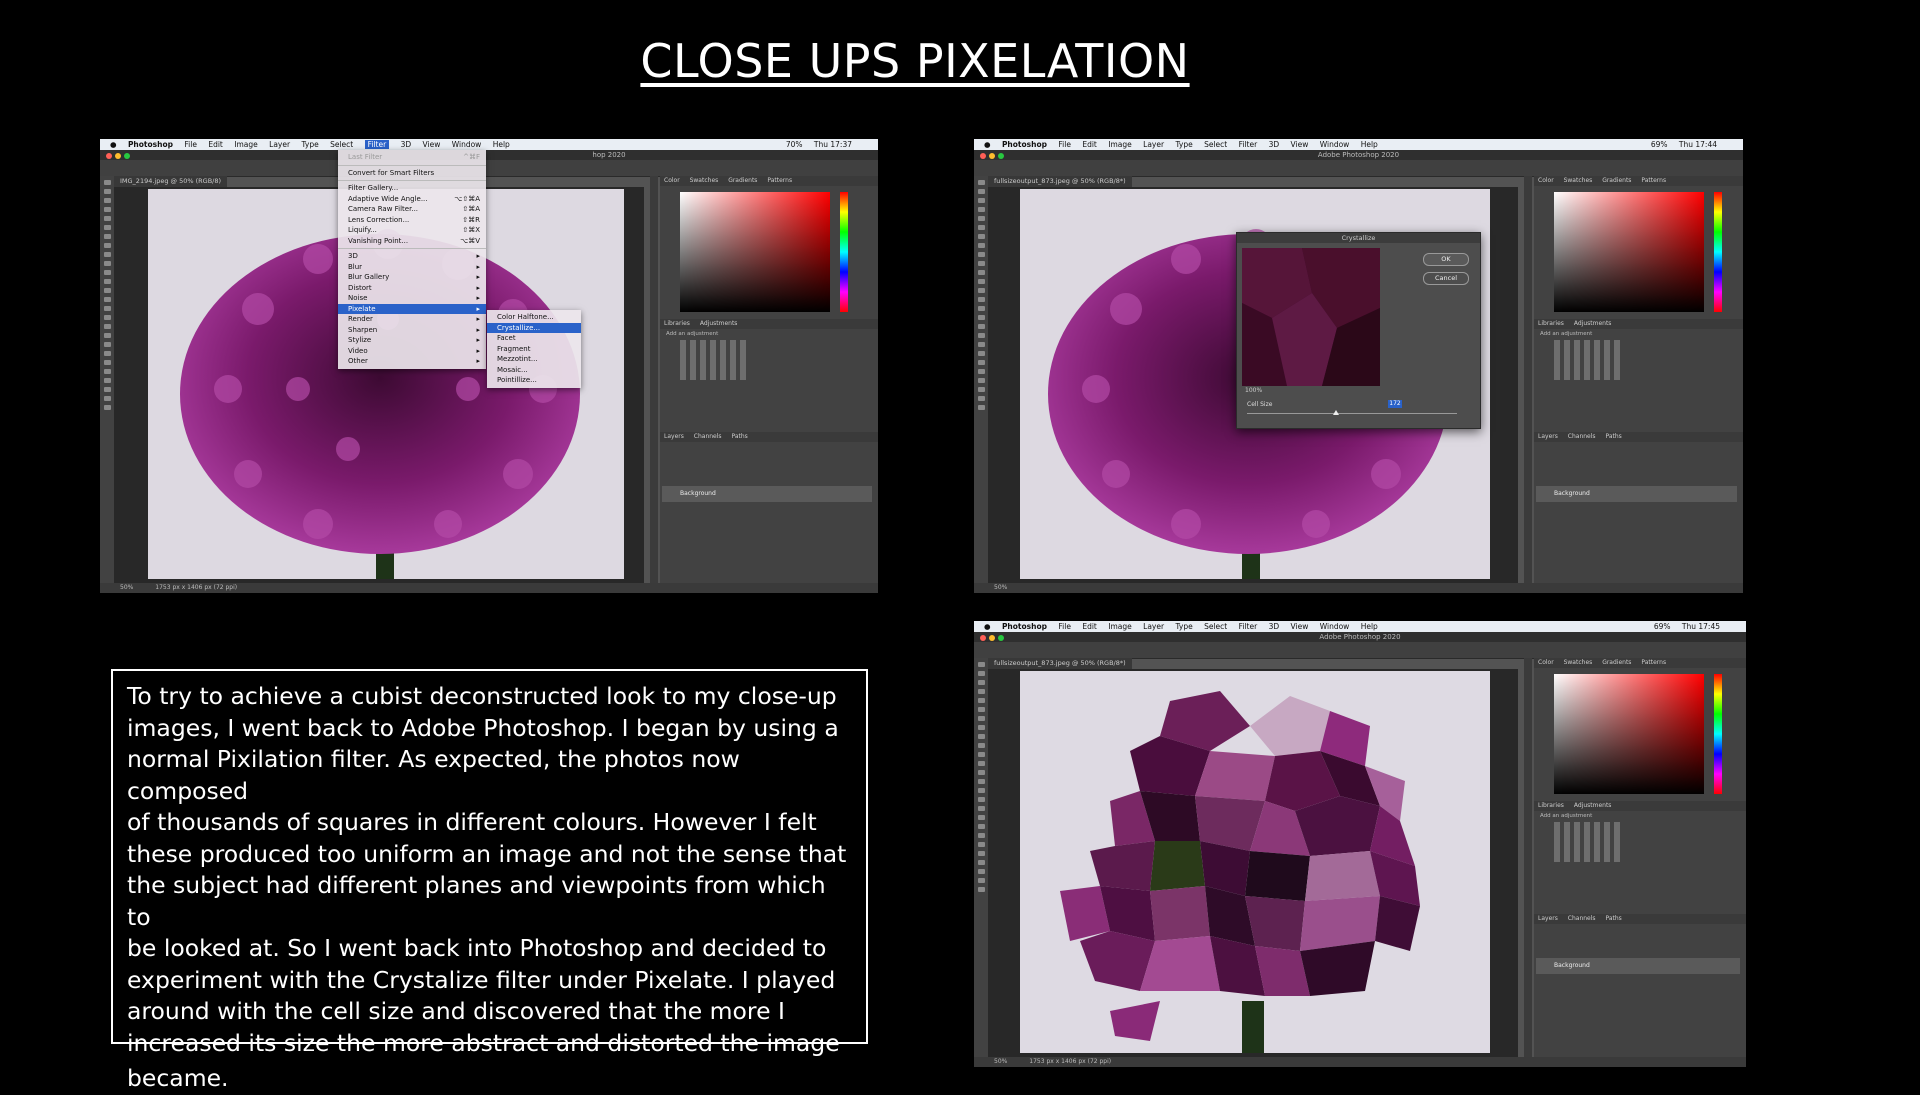 The image size is (1920, 1095). What do you see at coordinates (1352, 413) in the screenshot?
I see `cell-size-slider` at bounding box center [1352, 413].